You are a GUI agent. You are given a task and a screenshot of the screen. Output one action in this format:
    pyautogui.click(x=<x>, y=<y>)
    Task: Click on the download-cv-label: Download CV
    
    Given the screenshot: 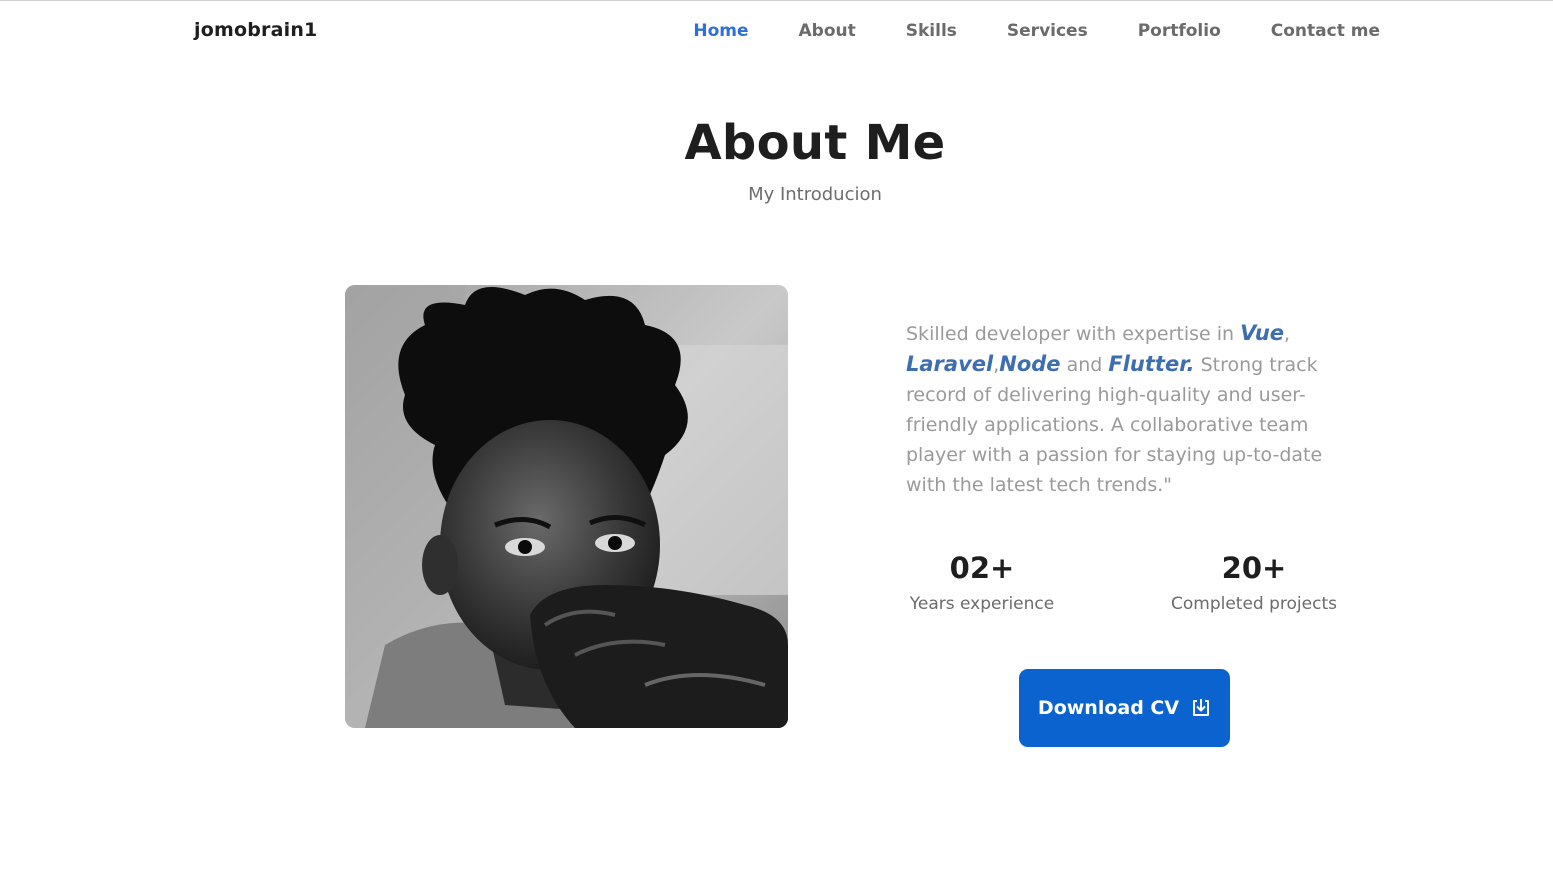 What is the action you would take?
    pyautogui.click(x=1108, y=708)
    